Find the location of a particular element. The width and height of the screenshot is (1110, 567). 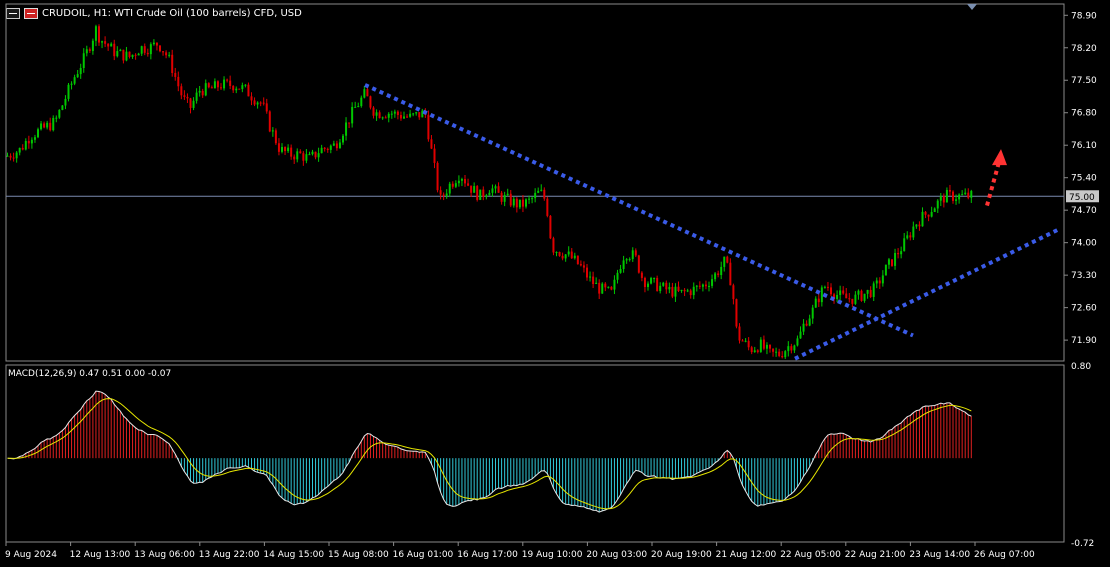

time-tick-label: 26 Aug 07:00 is located at coordinates (1004, 555).